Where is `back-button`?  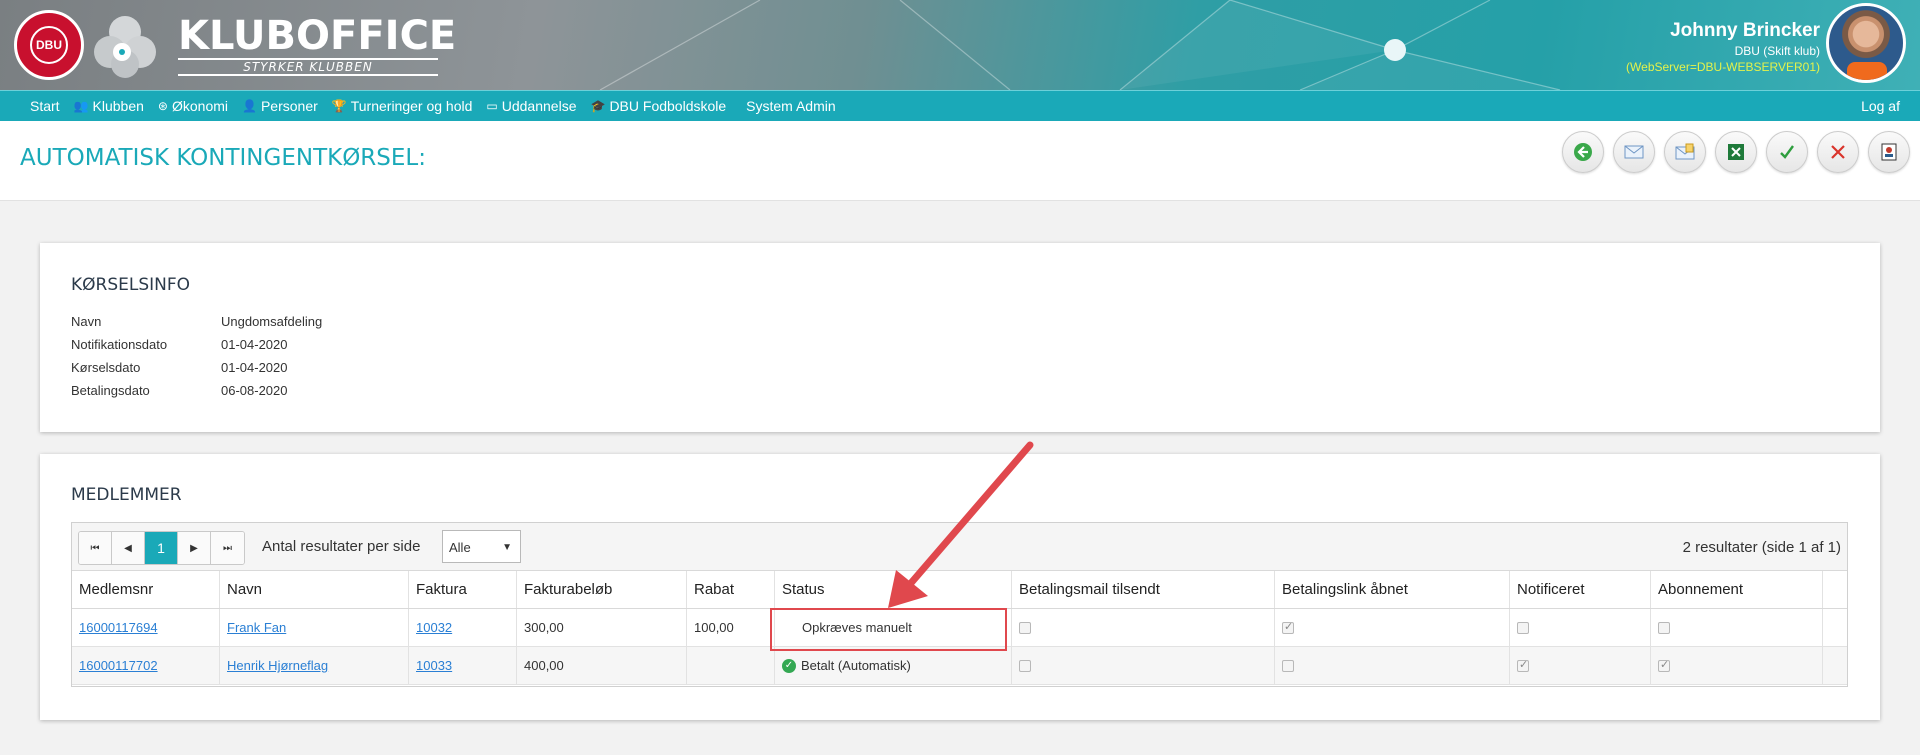
back-button is located at coordinates (1583, 152).